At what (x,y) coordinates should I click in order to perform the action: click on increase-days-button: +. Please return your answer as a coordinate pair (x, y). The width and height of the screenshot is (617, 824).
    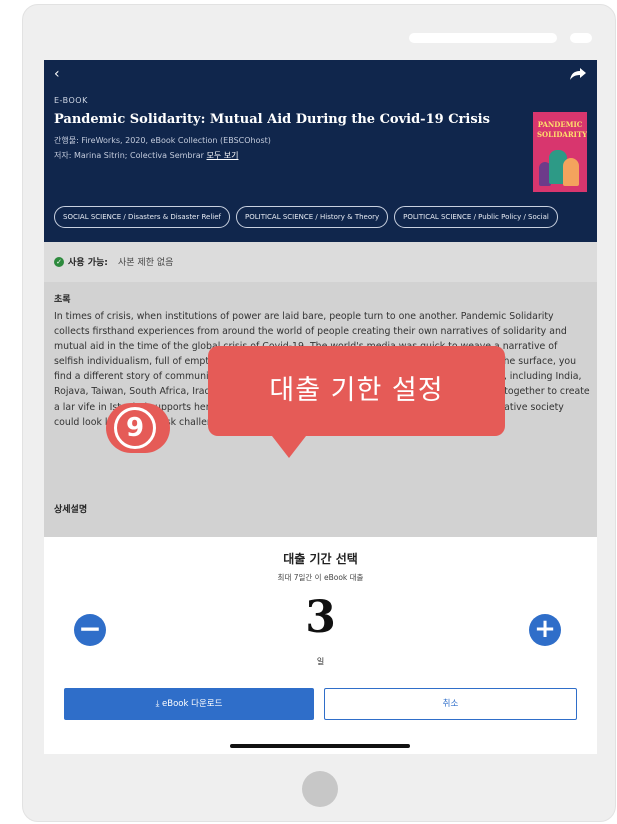
    Looking at the image, I should click on (545, 630).